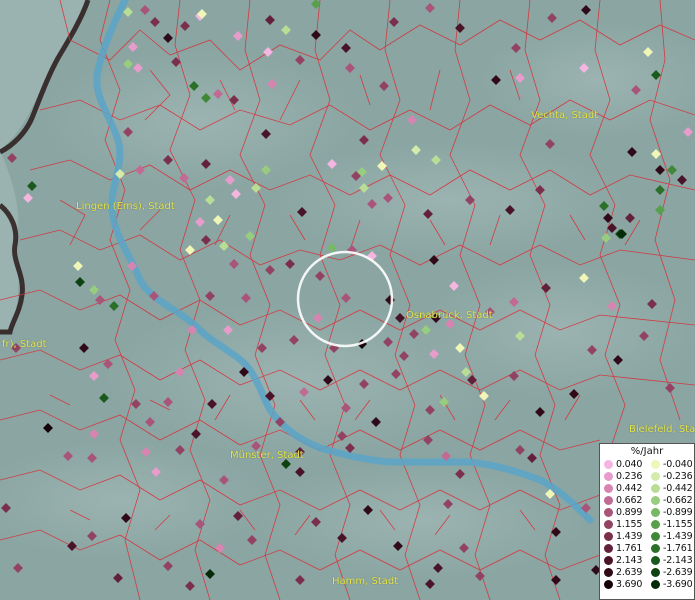  What do you see at coordinates (267, 455) in the screenshot?
I see `city-label-muenster: Münster, Stadt` at bounding box center [267, 455].